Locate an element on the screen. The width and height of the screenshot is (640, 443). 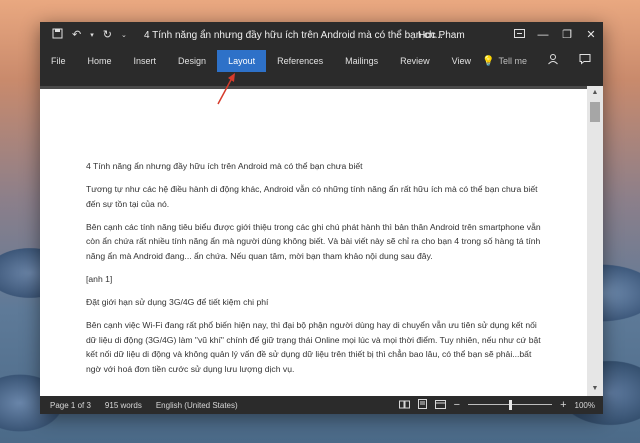
share-icon is located at coordinates (553, 60).